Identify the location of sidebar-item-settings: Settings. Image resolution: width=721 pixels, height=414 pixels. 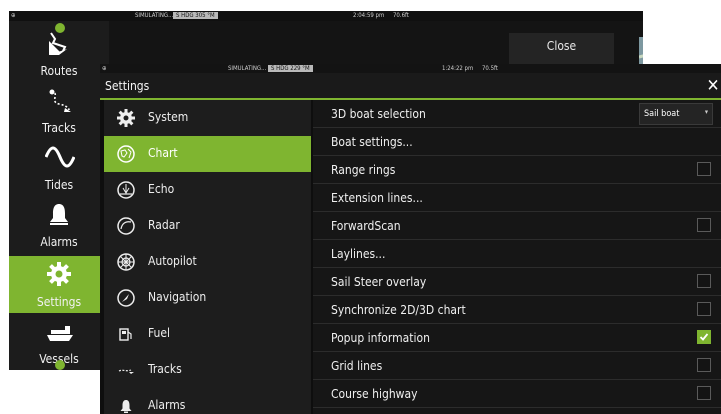
(59, 284).